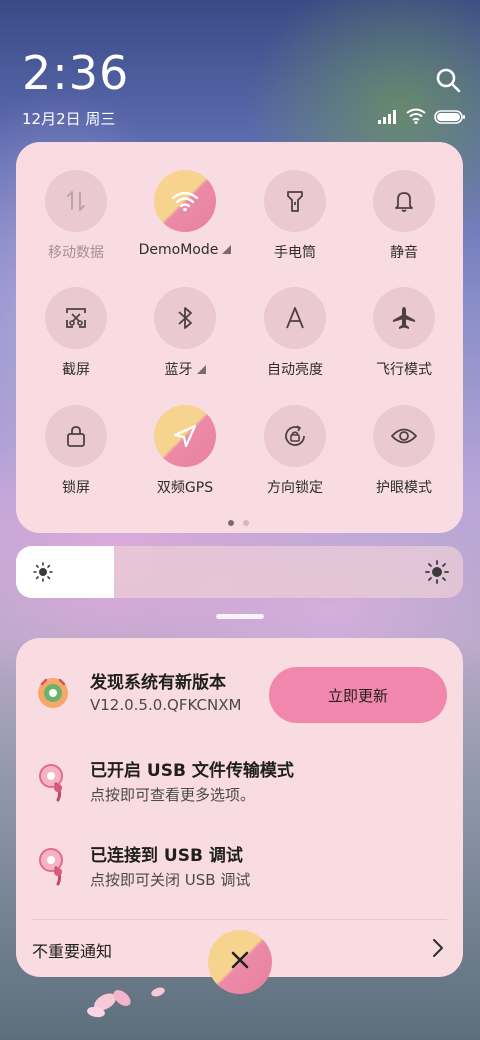 The width and height of the screenshot is (480, 1040). I want to click on rotation-lock-icon, so click(295, 436).